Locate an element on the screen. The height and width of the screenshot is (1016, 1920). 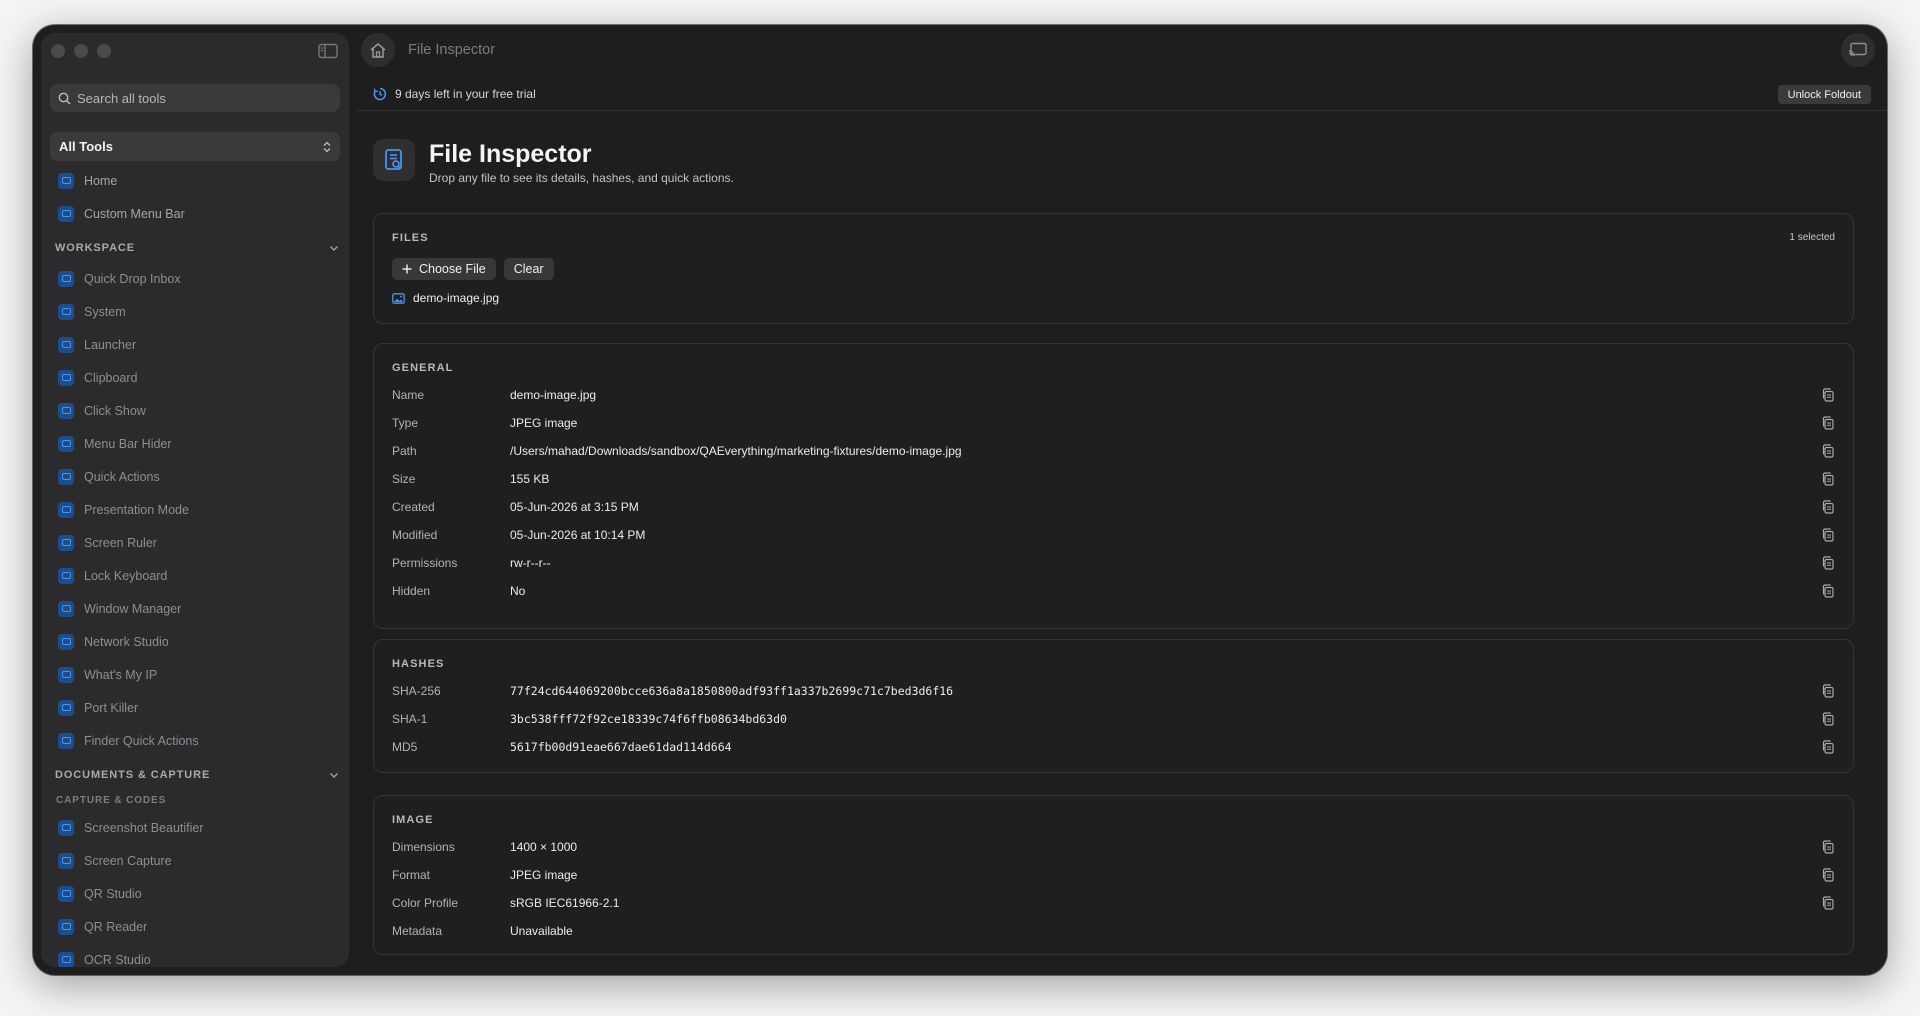
file-name: demo-image.jpg is located at coordinates (456, 298).